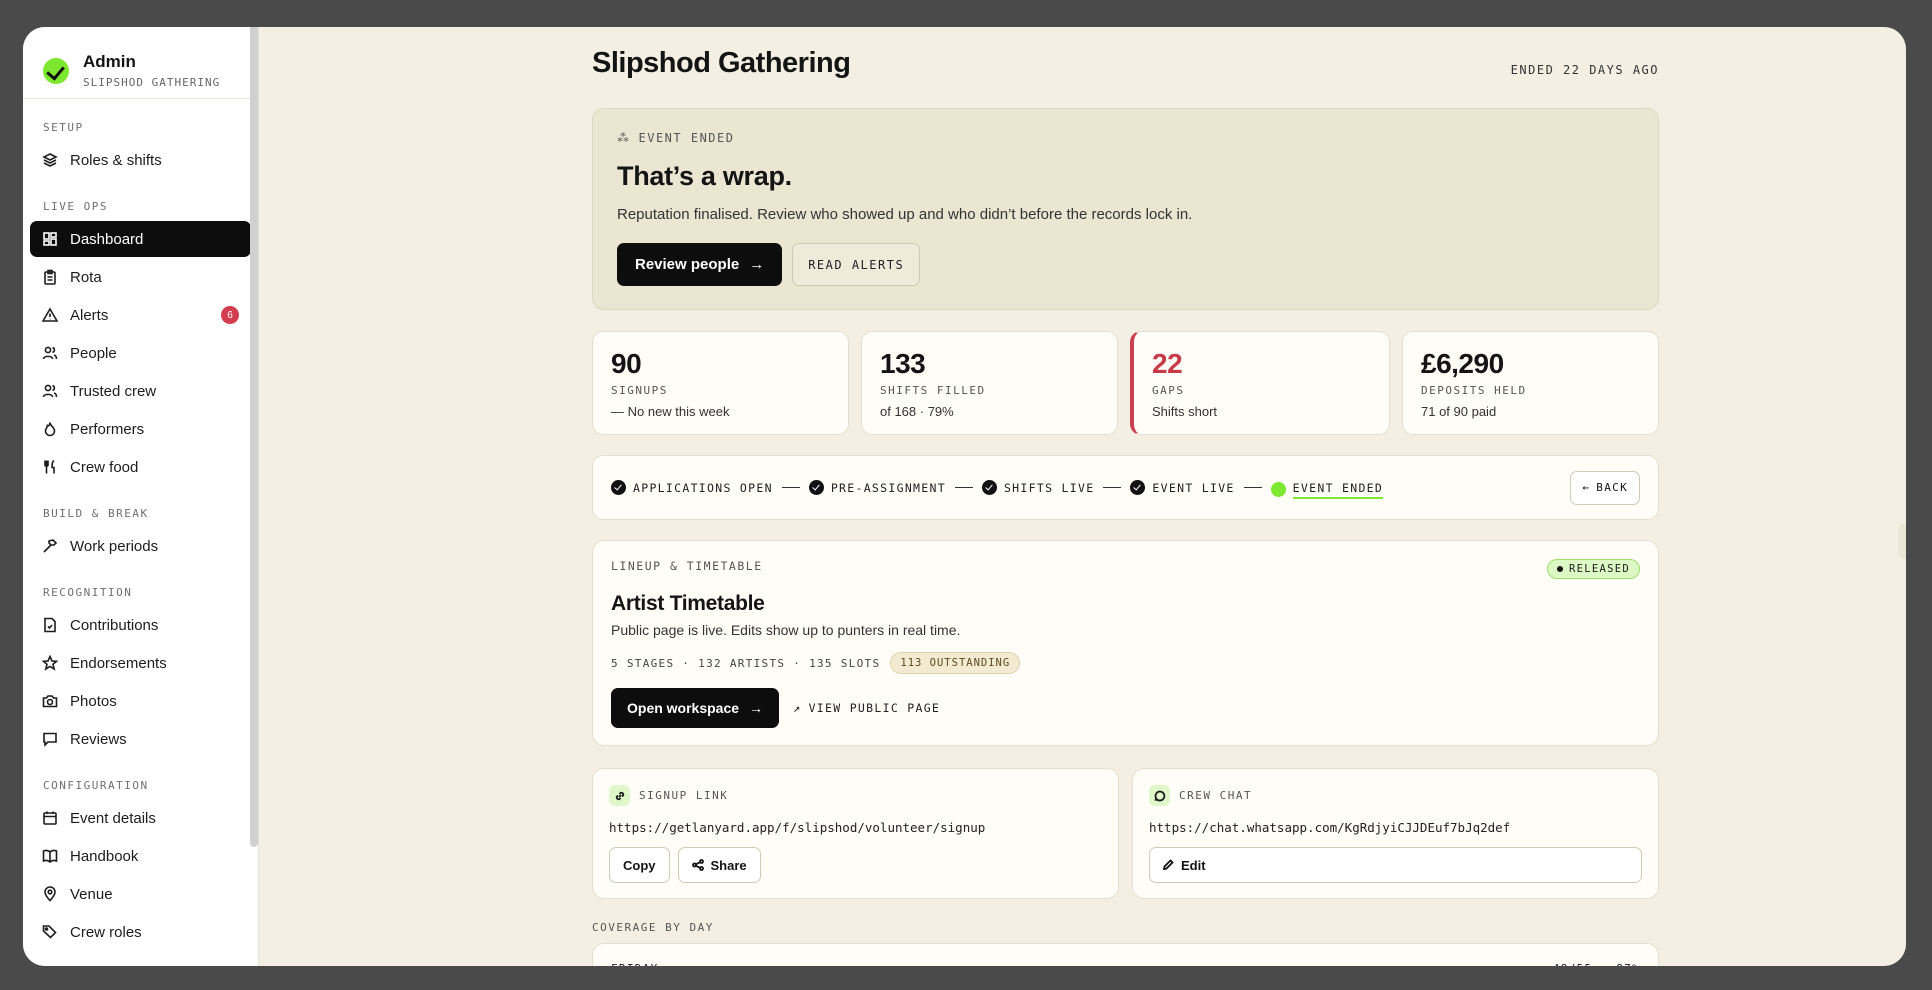 This screenshot has width=1932, height=990. I want to click on step-pre-assignment: PRE-ASSIGNMENT, so click(877, 487).